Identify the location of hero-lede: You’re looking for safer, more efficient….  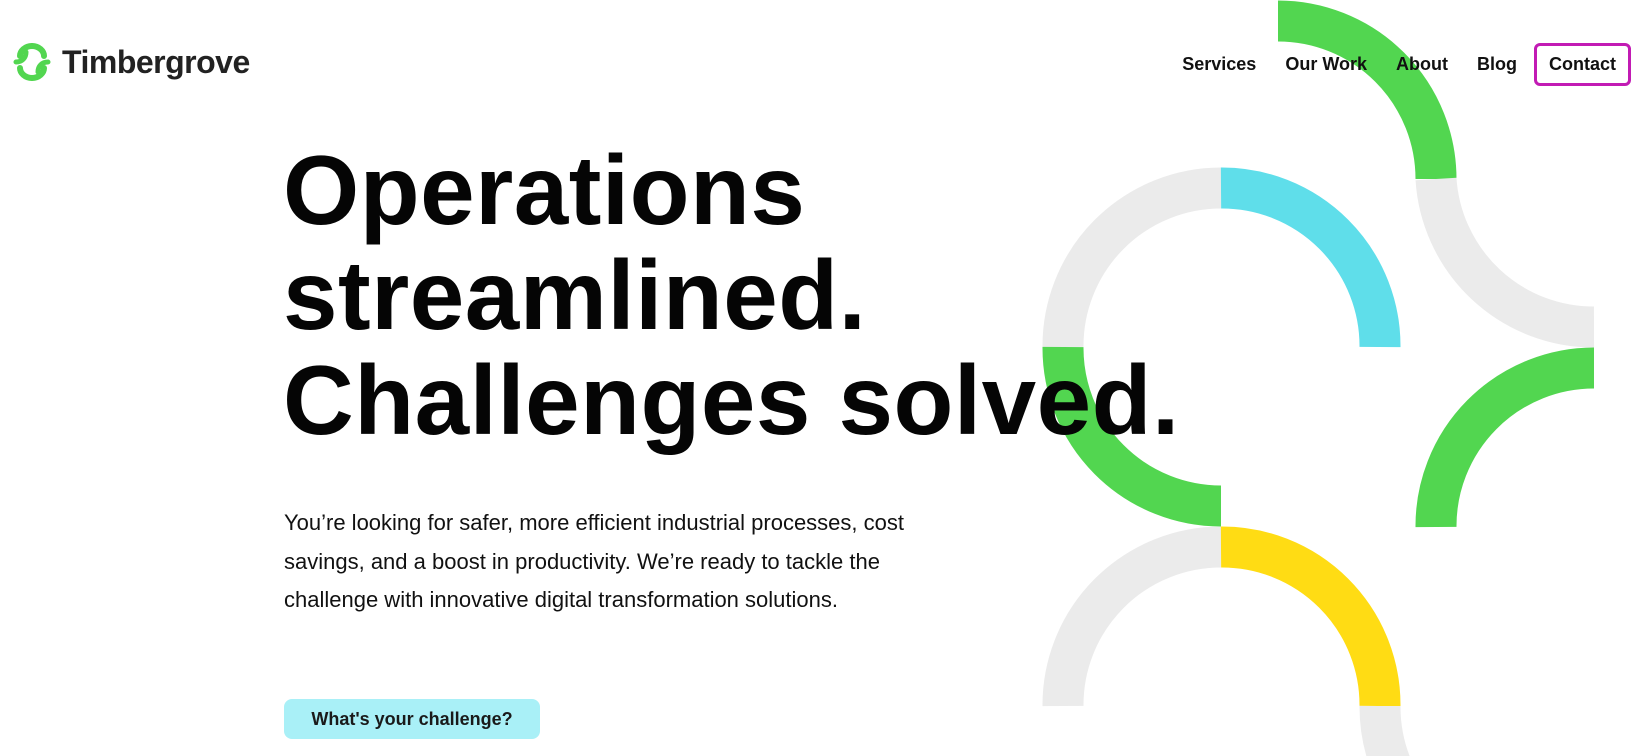
(594, 561).